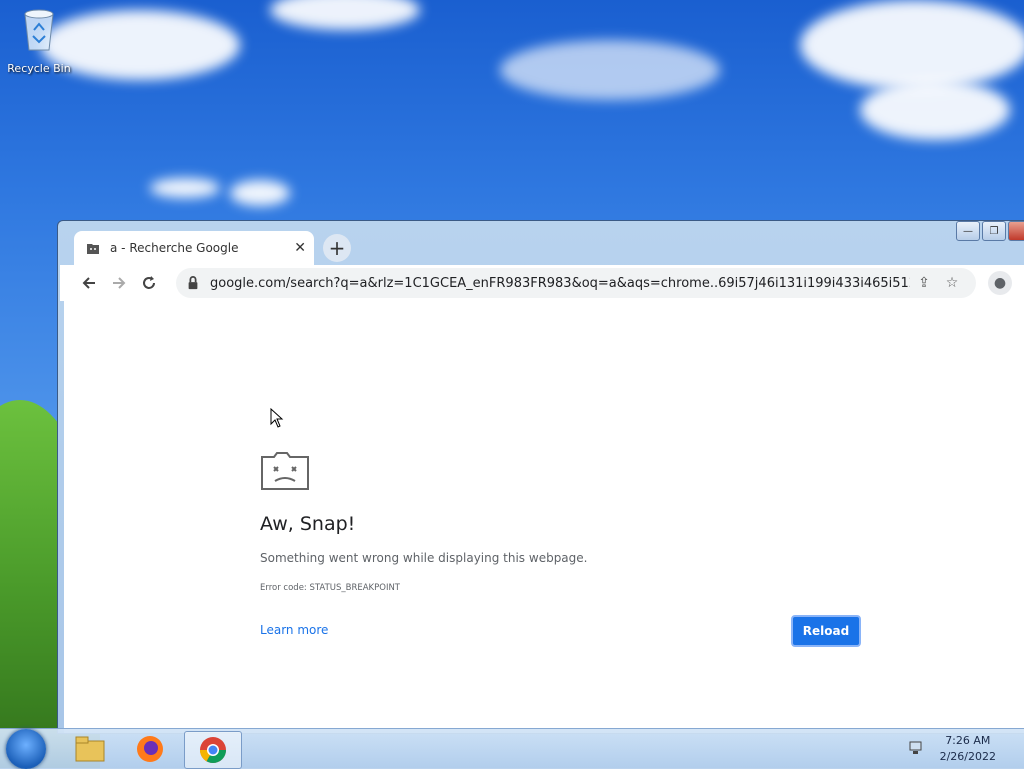 The height and width of the screenshot is (769, 1024). Describe the element at coordinates (193, 283) in the screenshot. I see `lock-icon` at that location.